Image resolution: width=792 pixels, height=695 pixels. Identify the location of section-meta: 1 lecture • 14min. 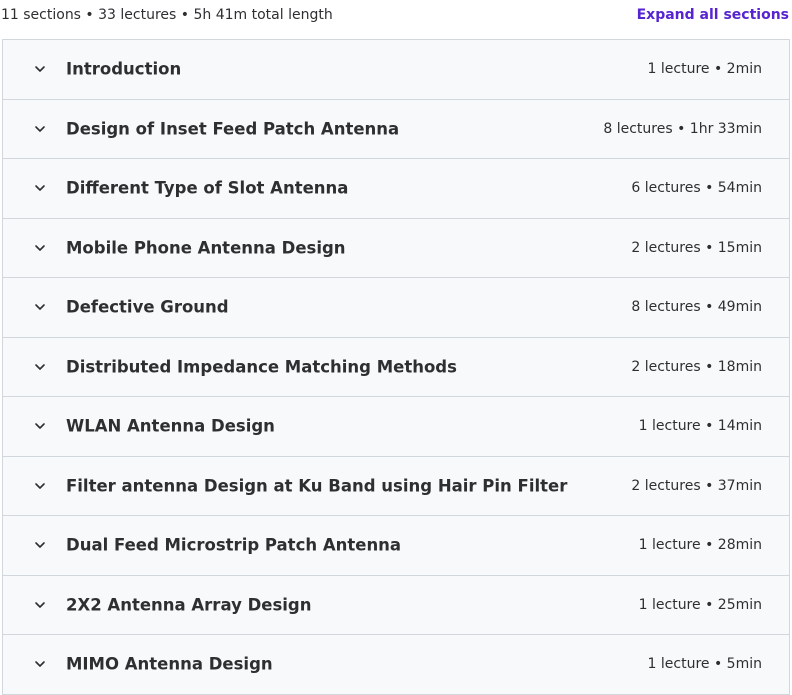
(700, 426).